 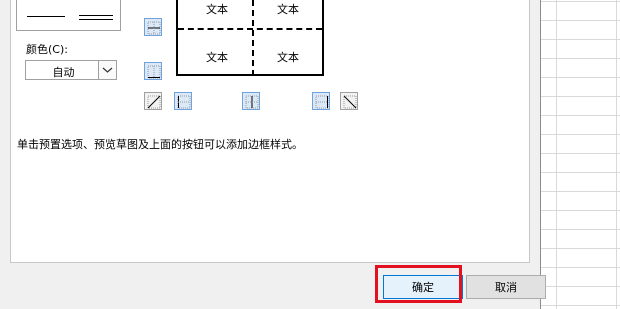 I want to click on diagonal-down-icon, so click(x=349, y=101).